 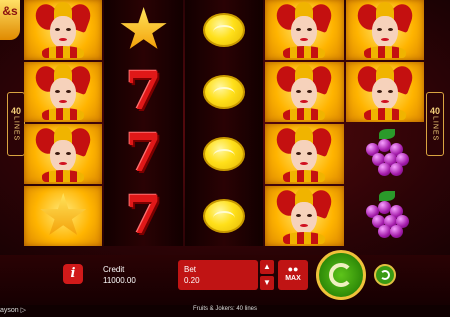 I want to click on bet-value: 0.20, so click(x=192, y=280).